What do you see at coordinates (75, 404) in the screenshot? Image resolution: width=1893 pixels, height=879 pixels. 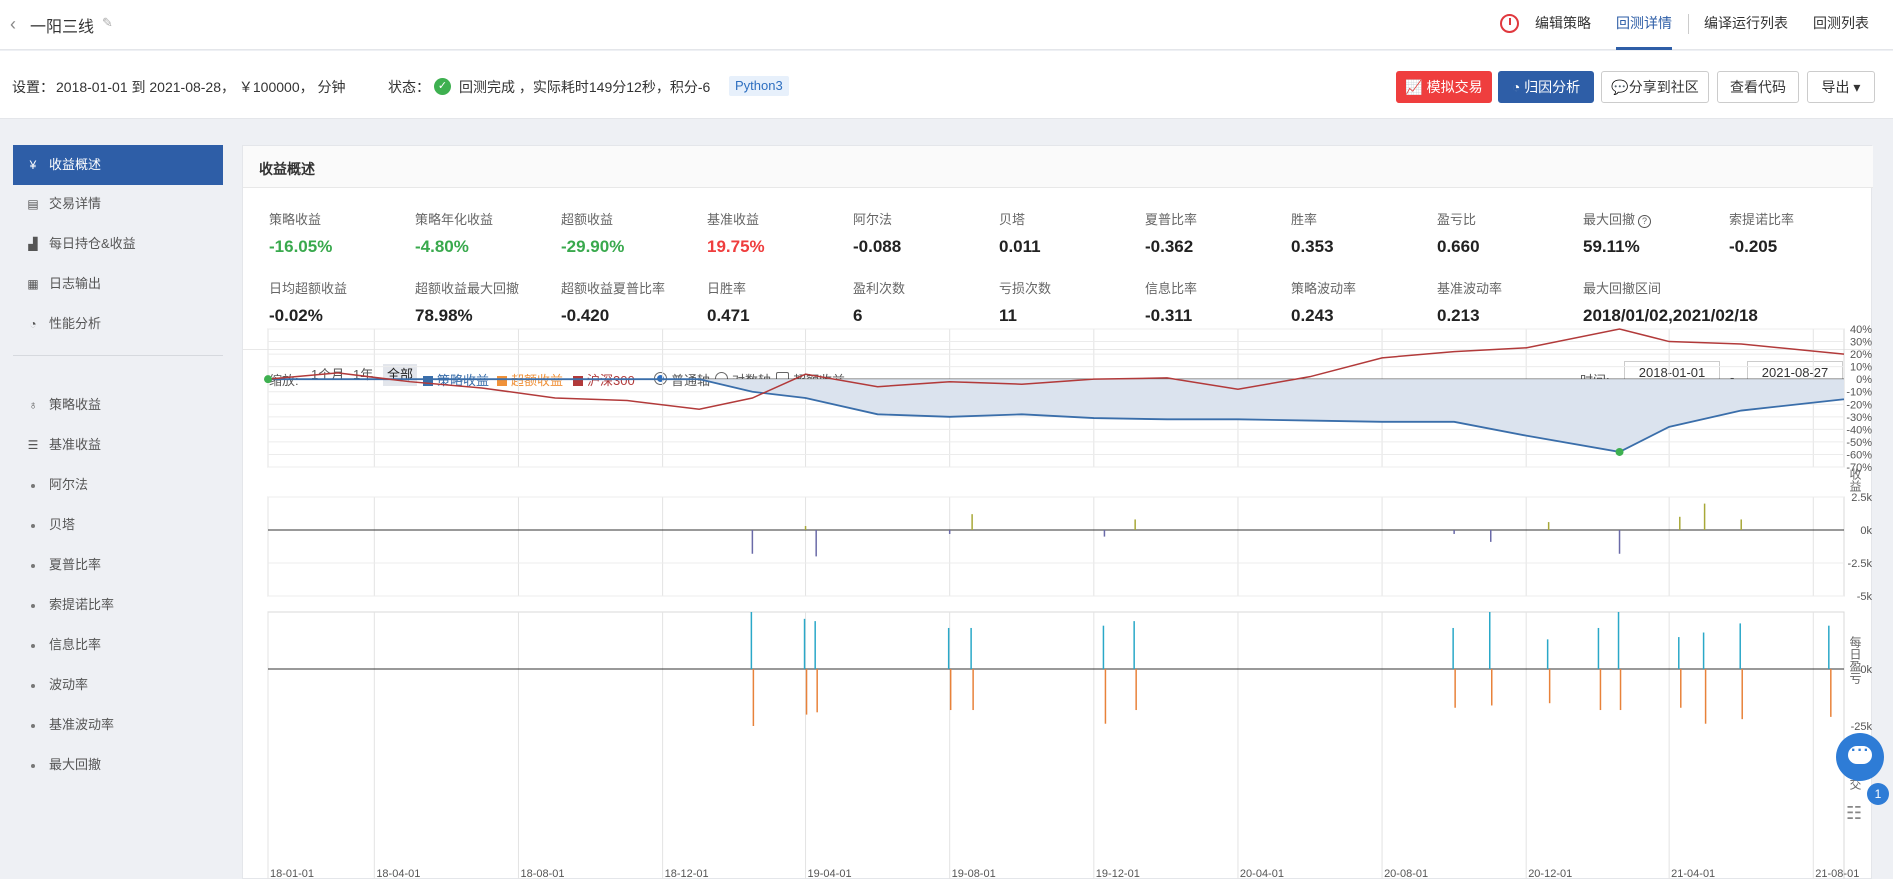 I see `sidebar-label: 策略收益` at bounding box center [75, 404].